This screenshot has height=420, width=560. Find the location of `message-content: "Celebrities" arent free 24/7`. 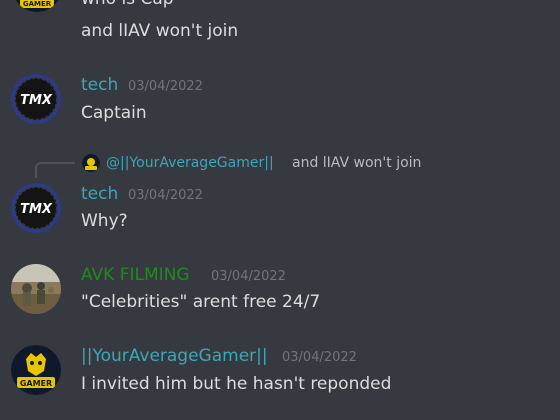

message-content: "Celebrities" arent free 24/7 is located at coordinates (201, 302).